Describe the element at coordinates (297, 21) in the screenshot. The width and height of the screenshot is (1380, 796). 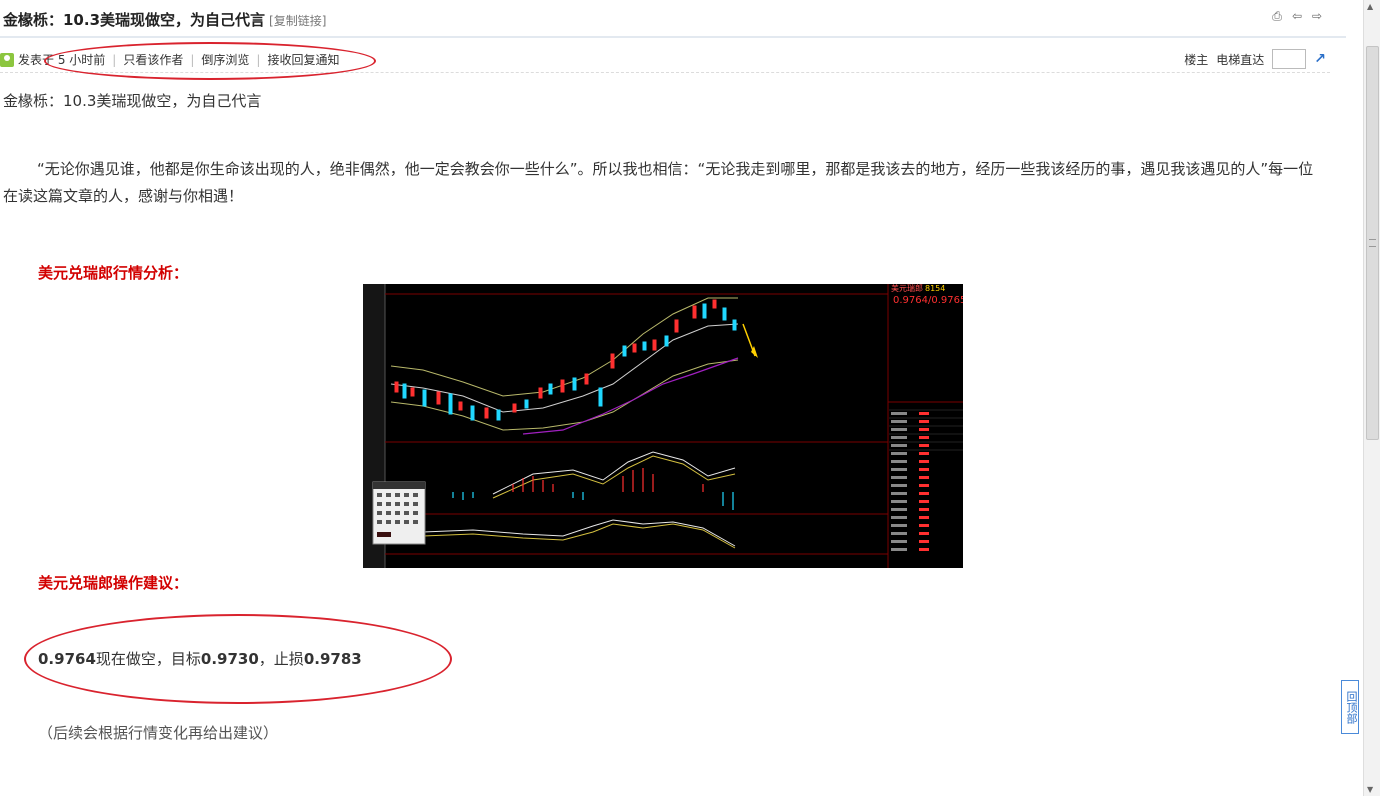
I see `copy-link: [复制链接]` at that location.